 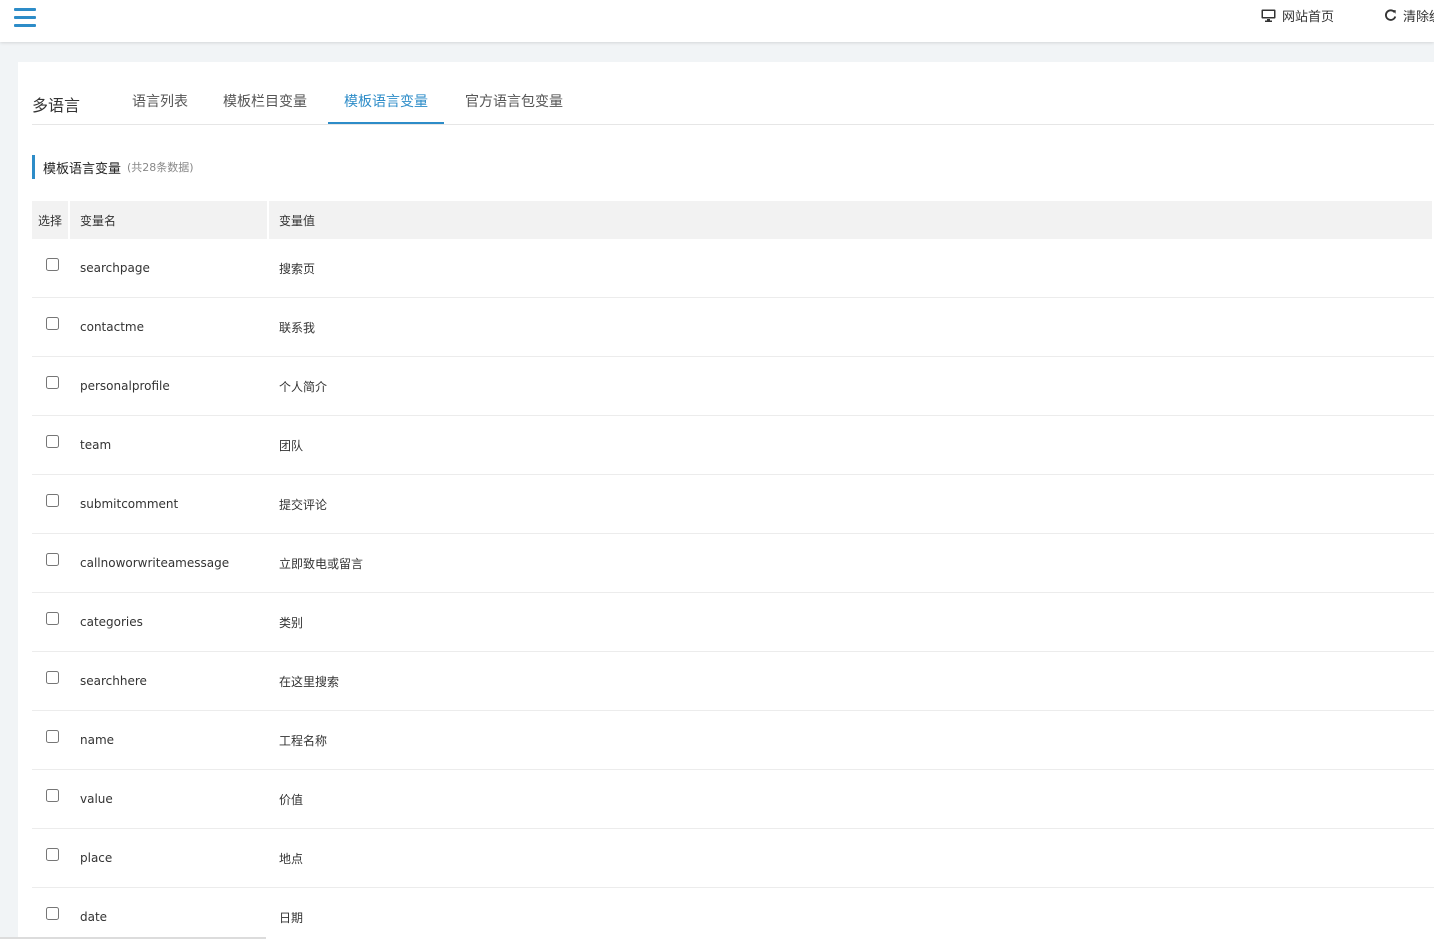 I want to click on variable-name-cell: contactme, so click(x=169, y=327).